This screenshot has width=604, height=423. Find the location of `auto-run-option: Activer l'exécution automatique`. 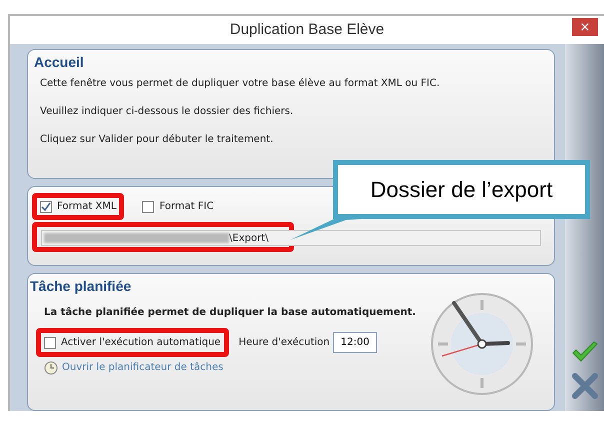

auto-run-option: Activer l'exécution automatique is located at coordinates (132, 342).